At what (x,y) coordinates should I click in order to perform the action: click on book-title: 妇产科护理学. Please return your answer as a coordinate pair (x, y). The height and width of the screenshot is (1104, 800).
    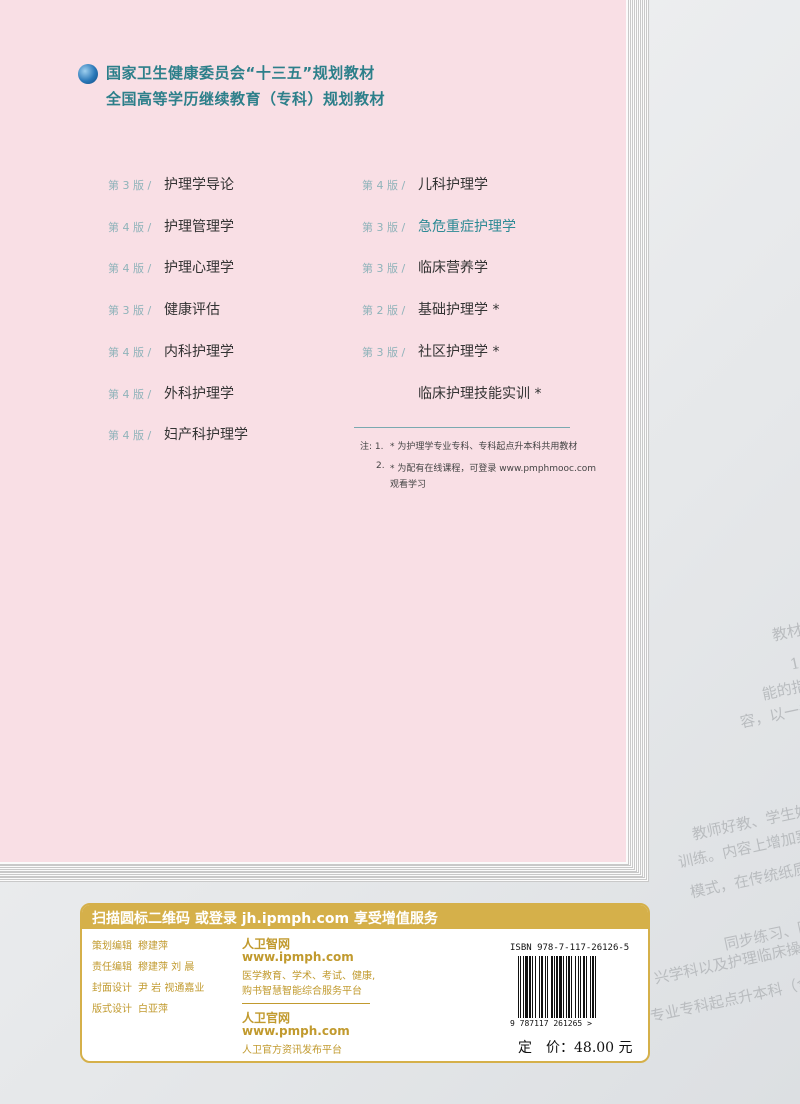
    Looking at the image, I should click on (206, 435).